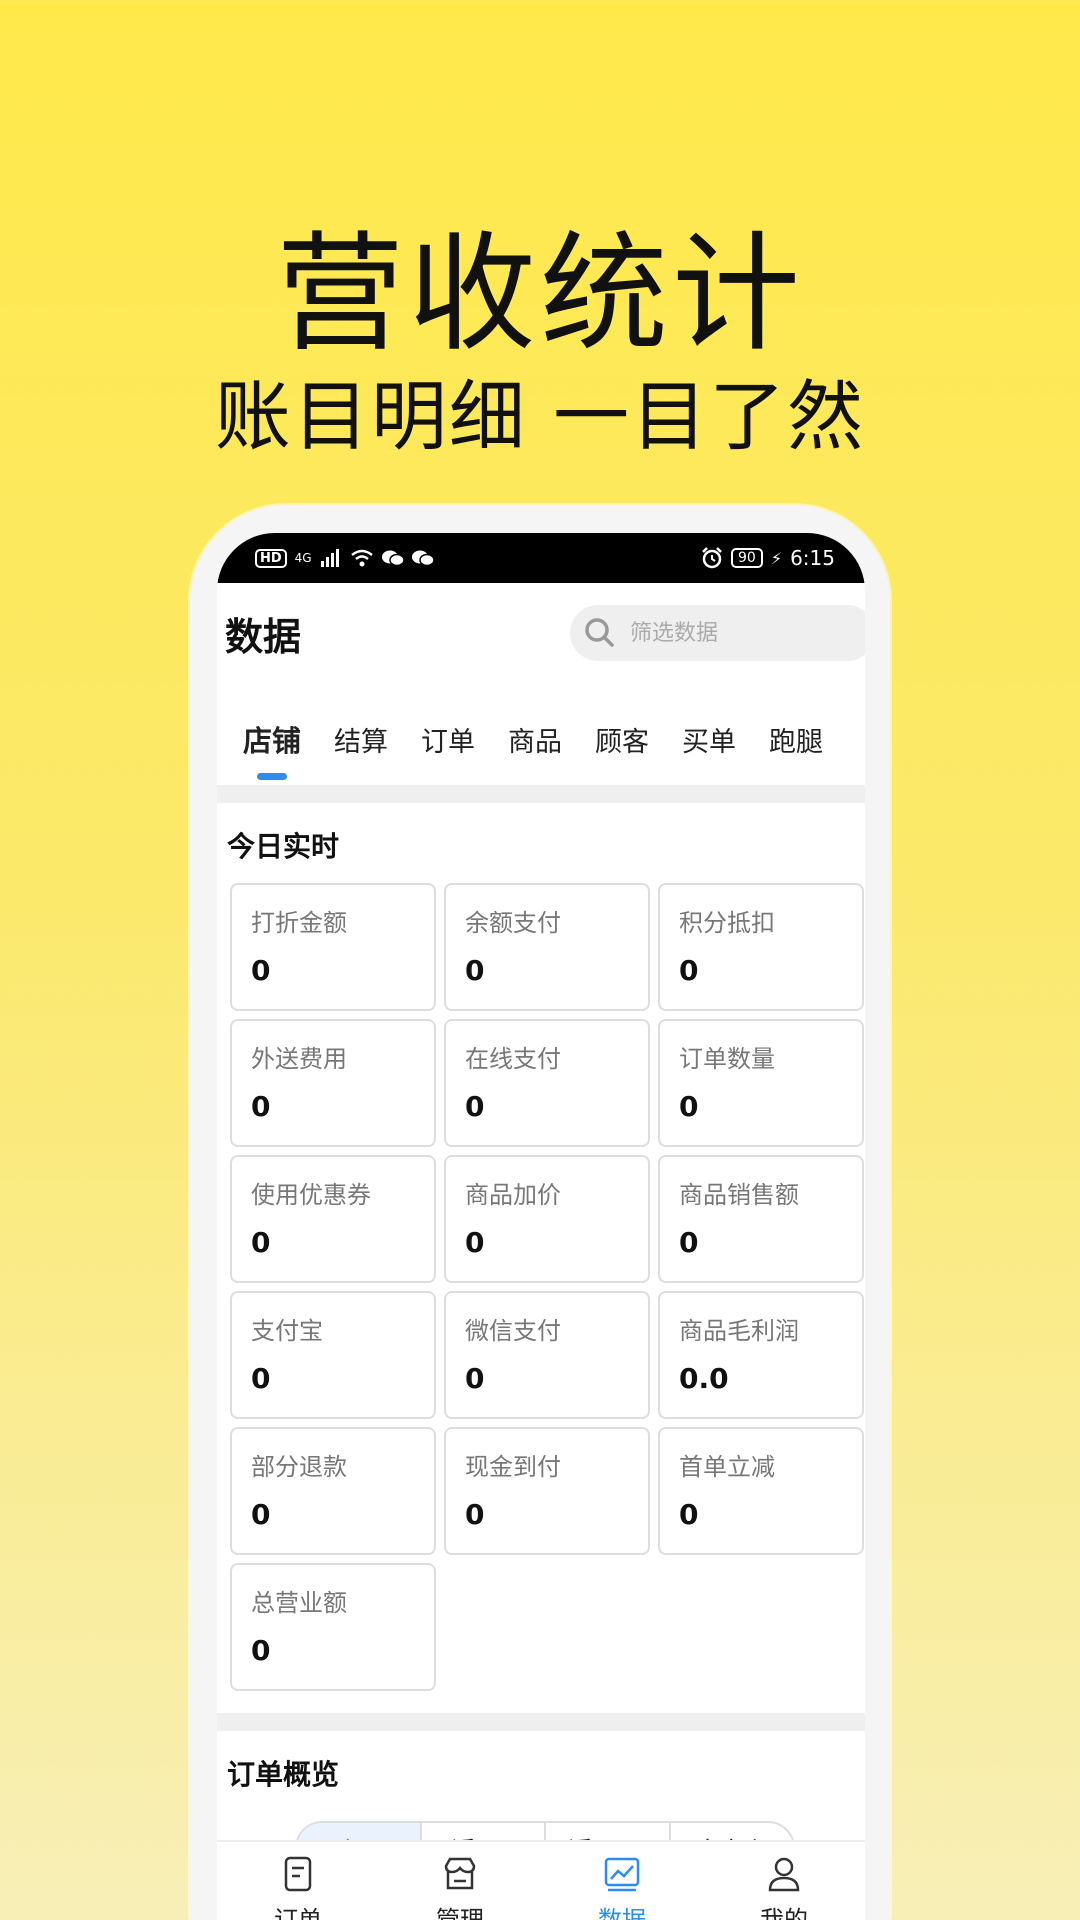  I want to click on stat-label: 微信支付, so click(513, 1331).